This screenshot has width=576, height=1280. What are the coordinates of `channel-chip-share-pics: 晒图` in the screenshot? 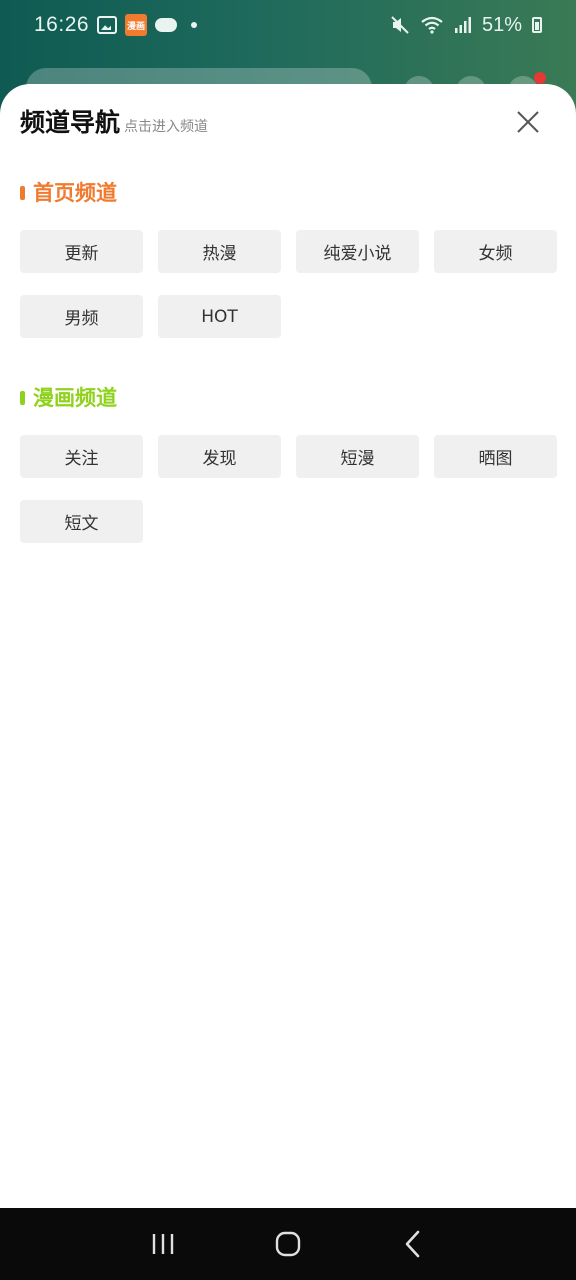 It's located at (495, 456).